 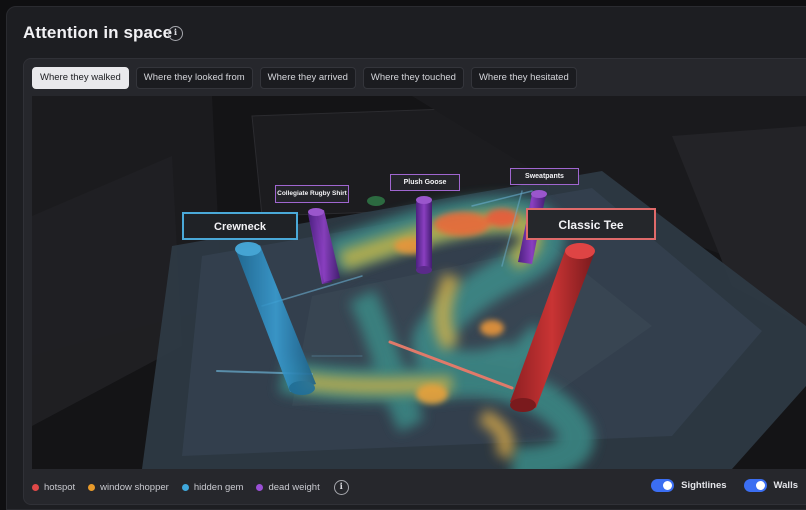 I want to click on tab-where-they-walked: Where they walked, so click(x=80, y=78).